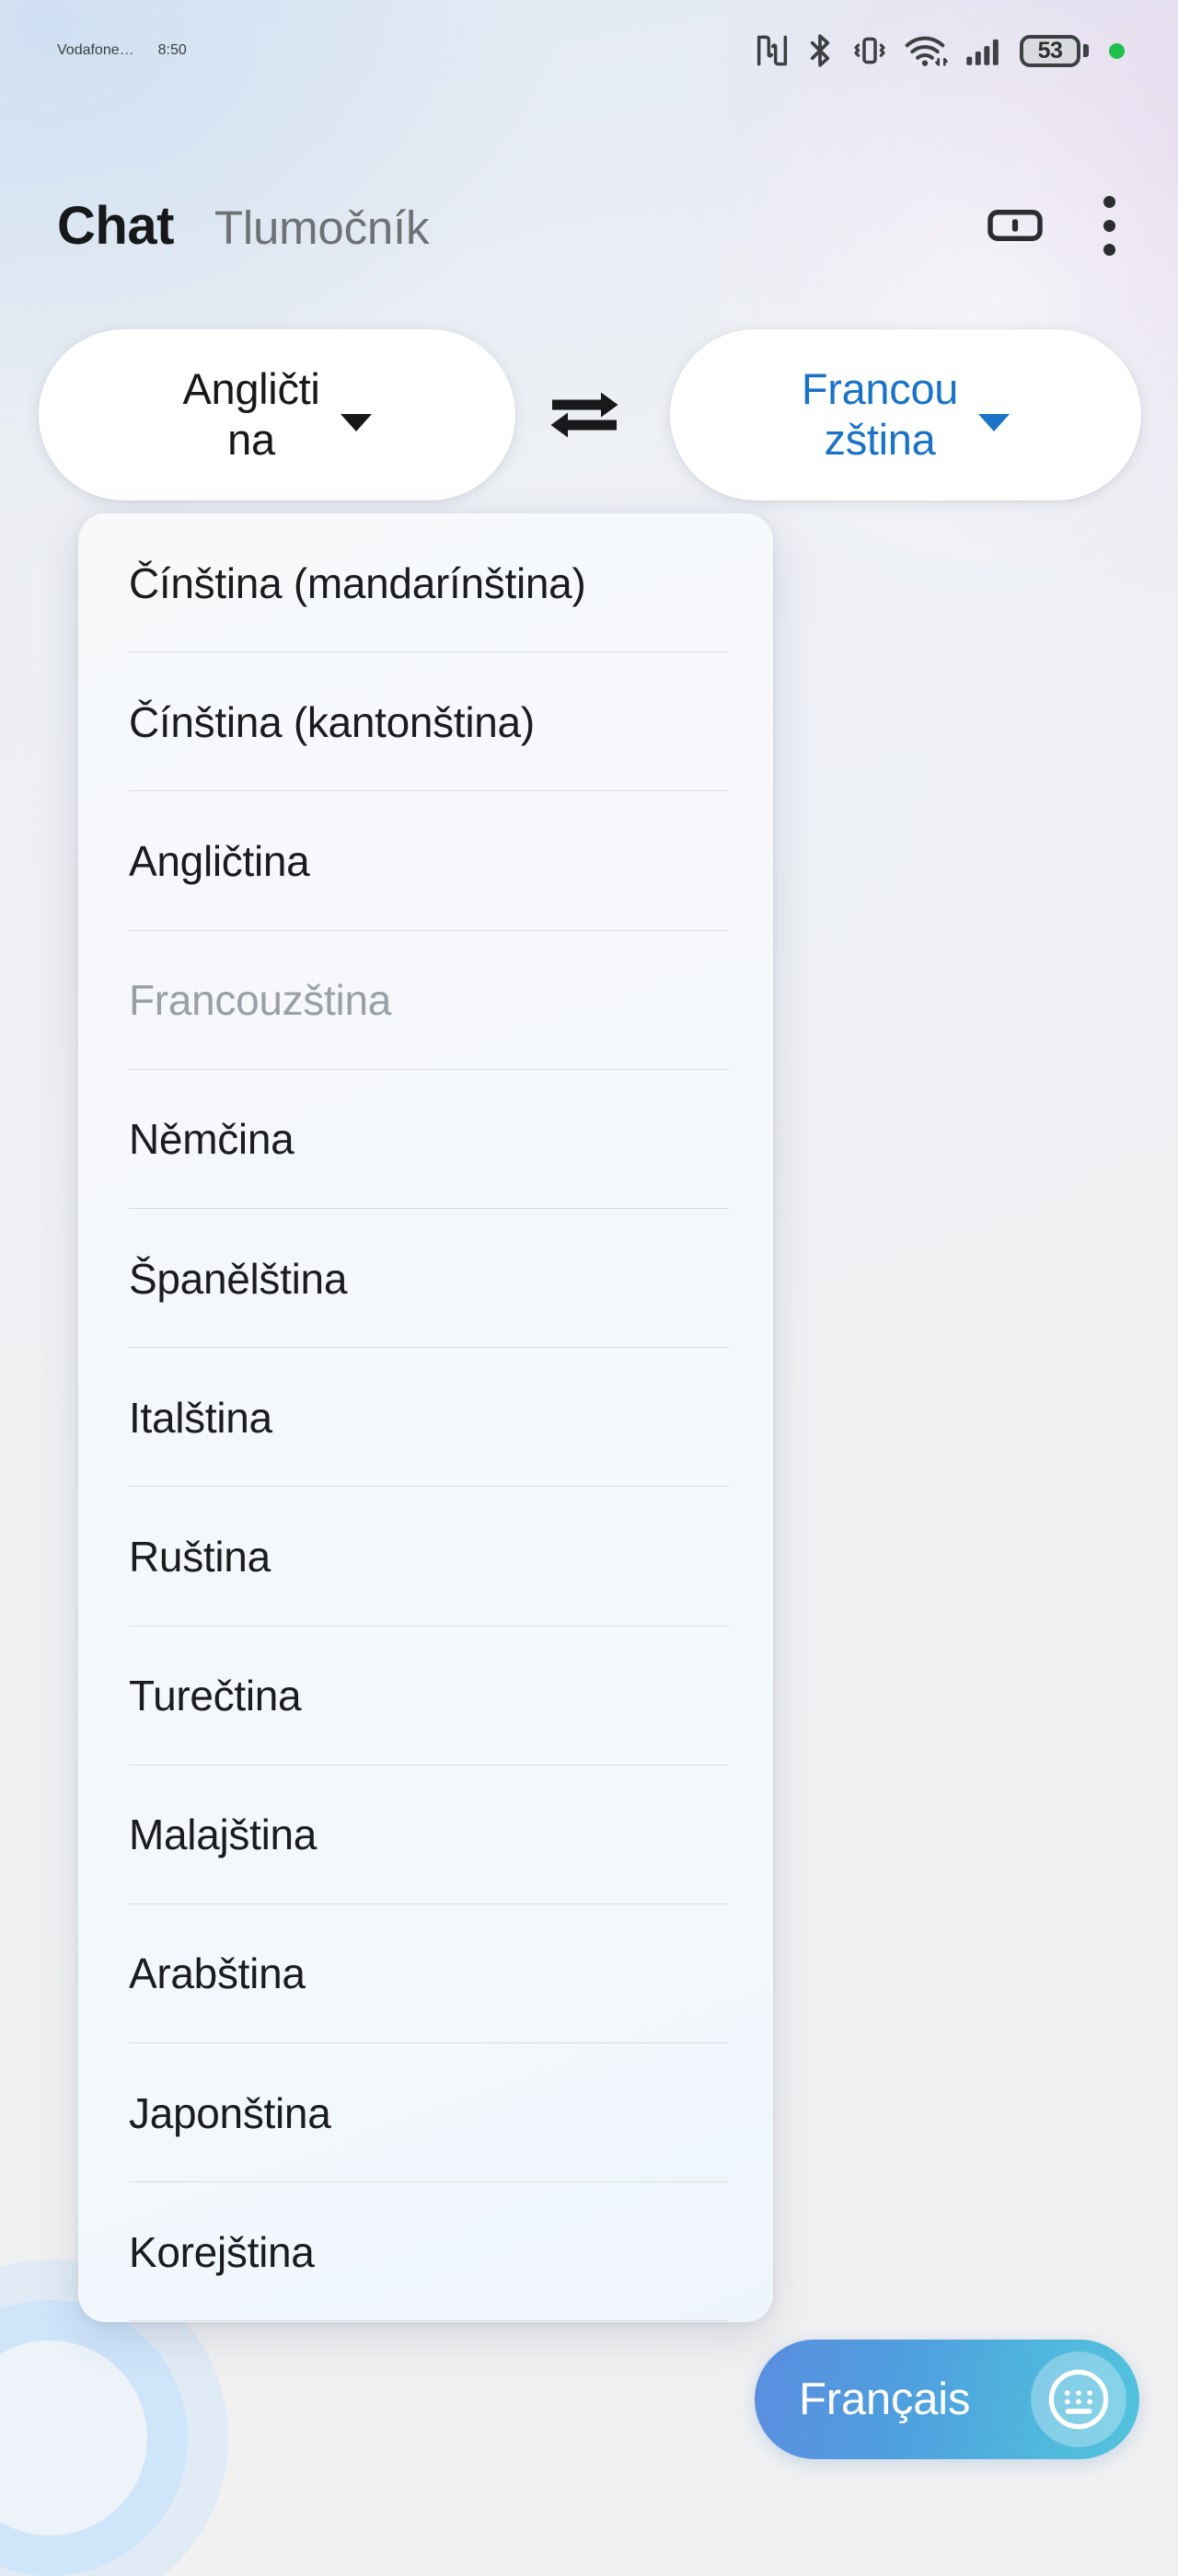 The image size is (1178, 2576). Describe the element at coordinates (1078, 2399) in the screenshot. I see `keyboard-icon` at that location.